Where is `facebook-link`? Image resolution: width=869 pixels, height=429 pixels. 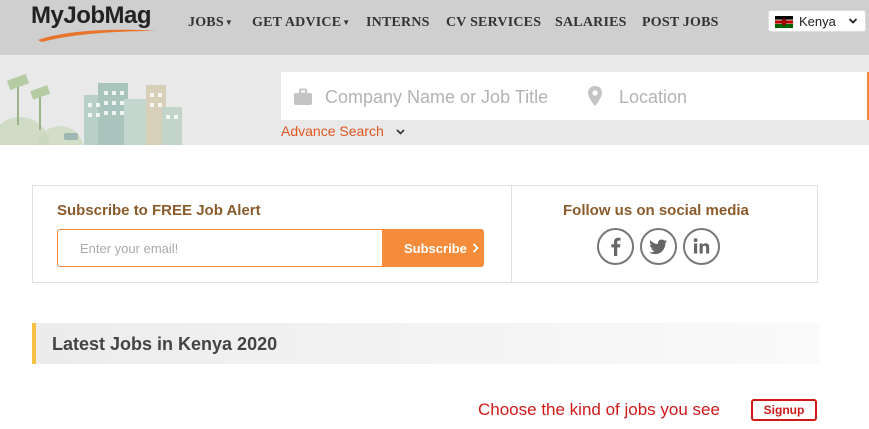
facebook-link is located at coordinates (615, 246).